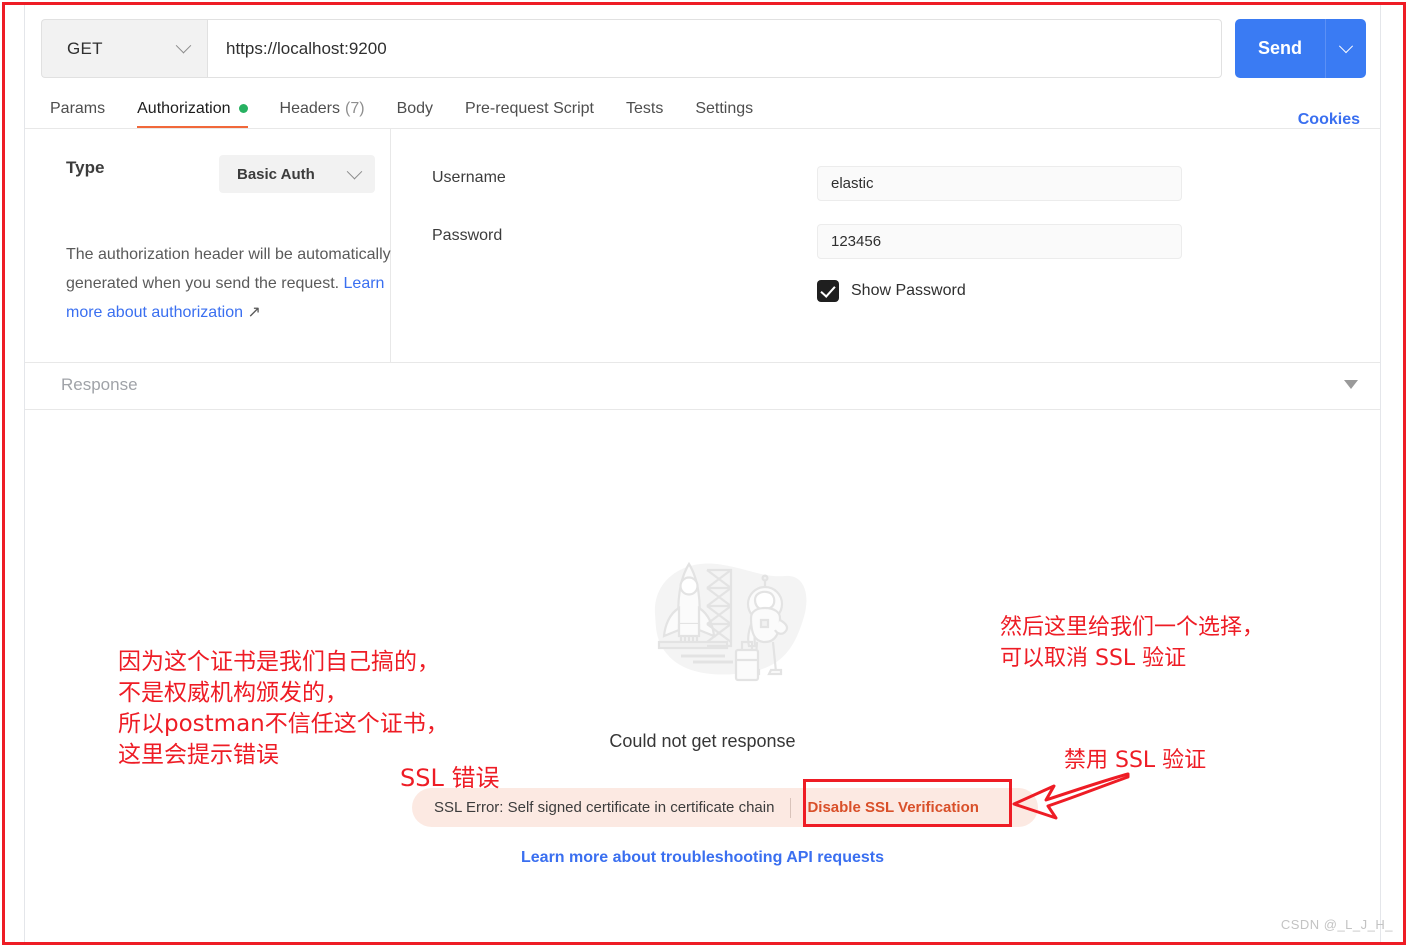 Image resolution: width=1409 pixels, height=948 pixels. I want to click on checkbox-checked-icon, so click(828, 291).